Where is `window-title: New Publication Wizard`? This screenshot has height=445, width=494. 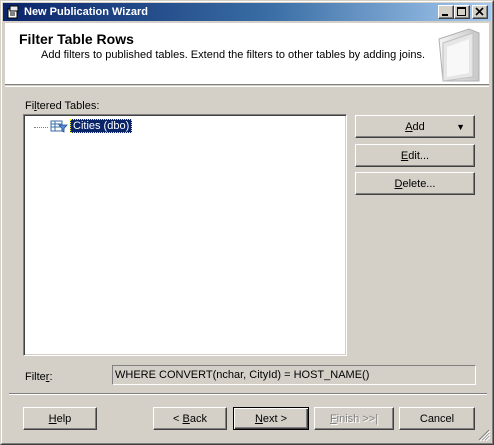
window-title: New Publication Wizard is located at coordinates (86, 12).